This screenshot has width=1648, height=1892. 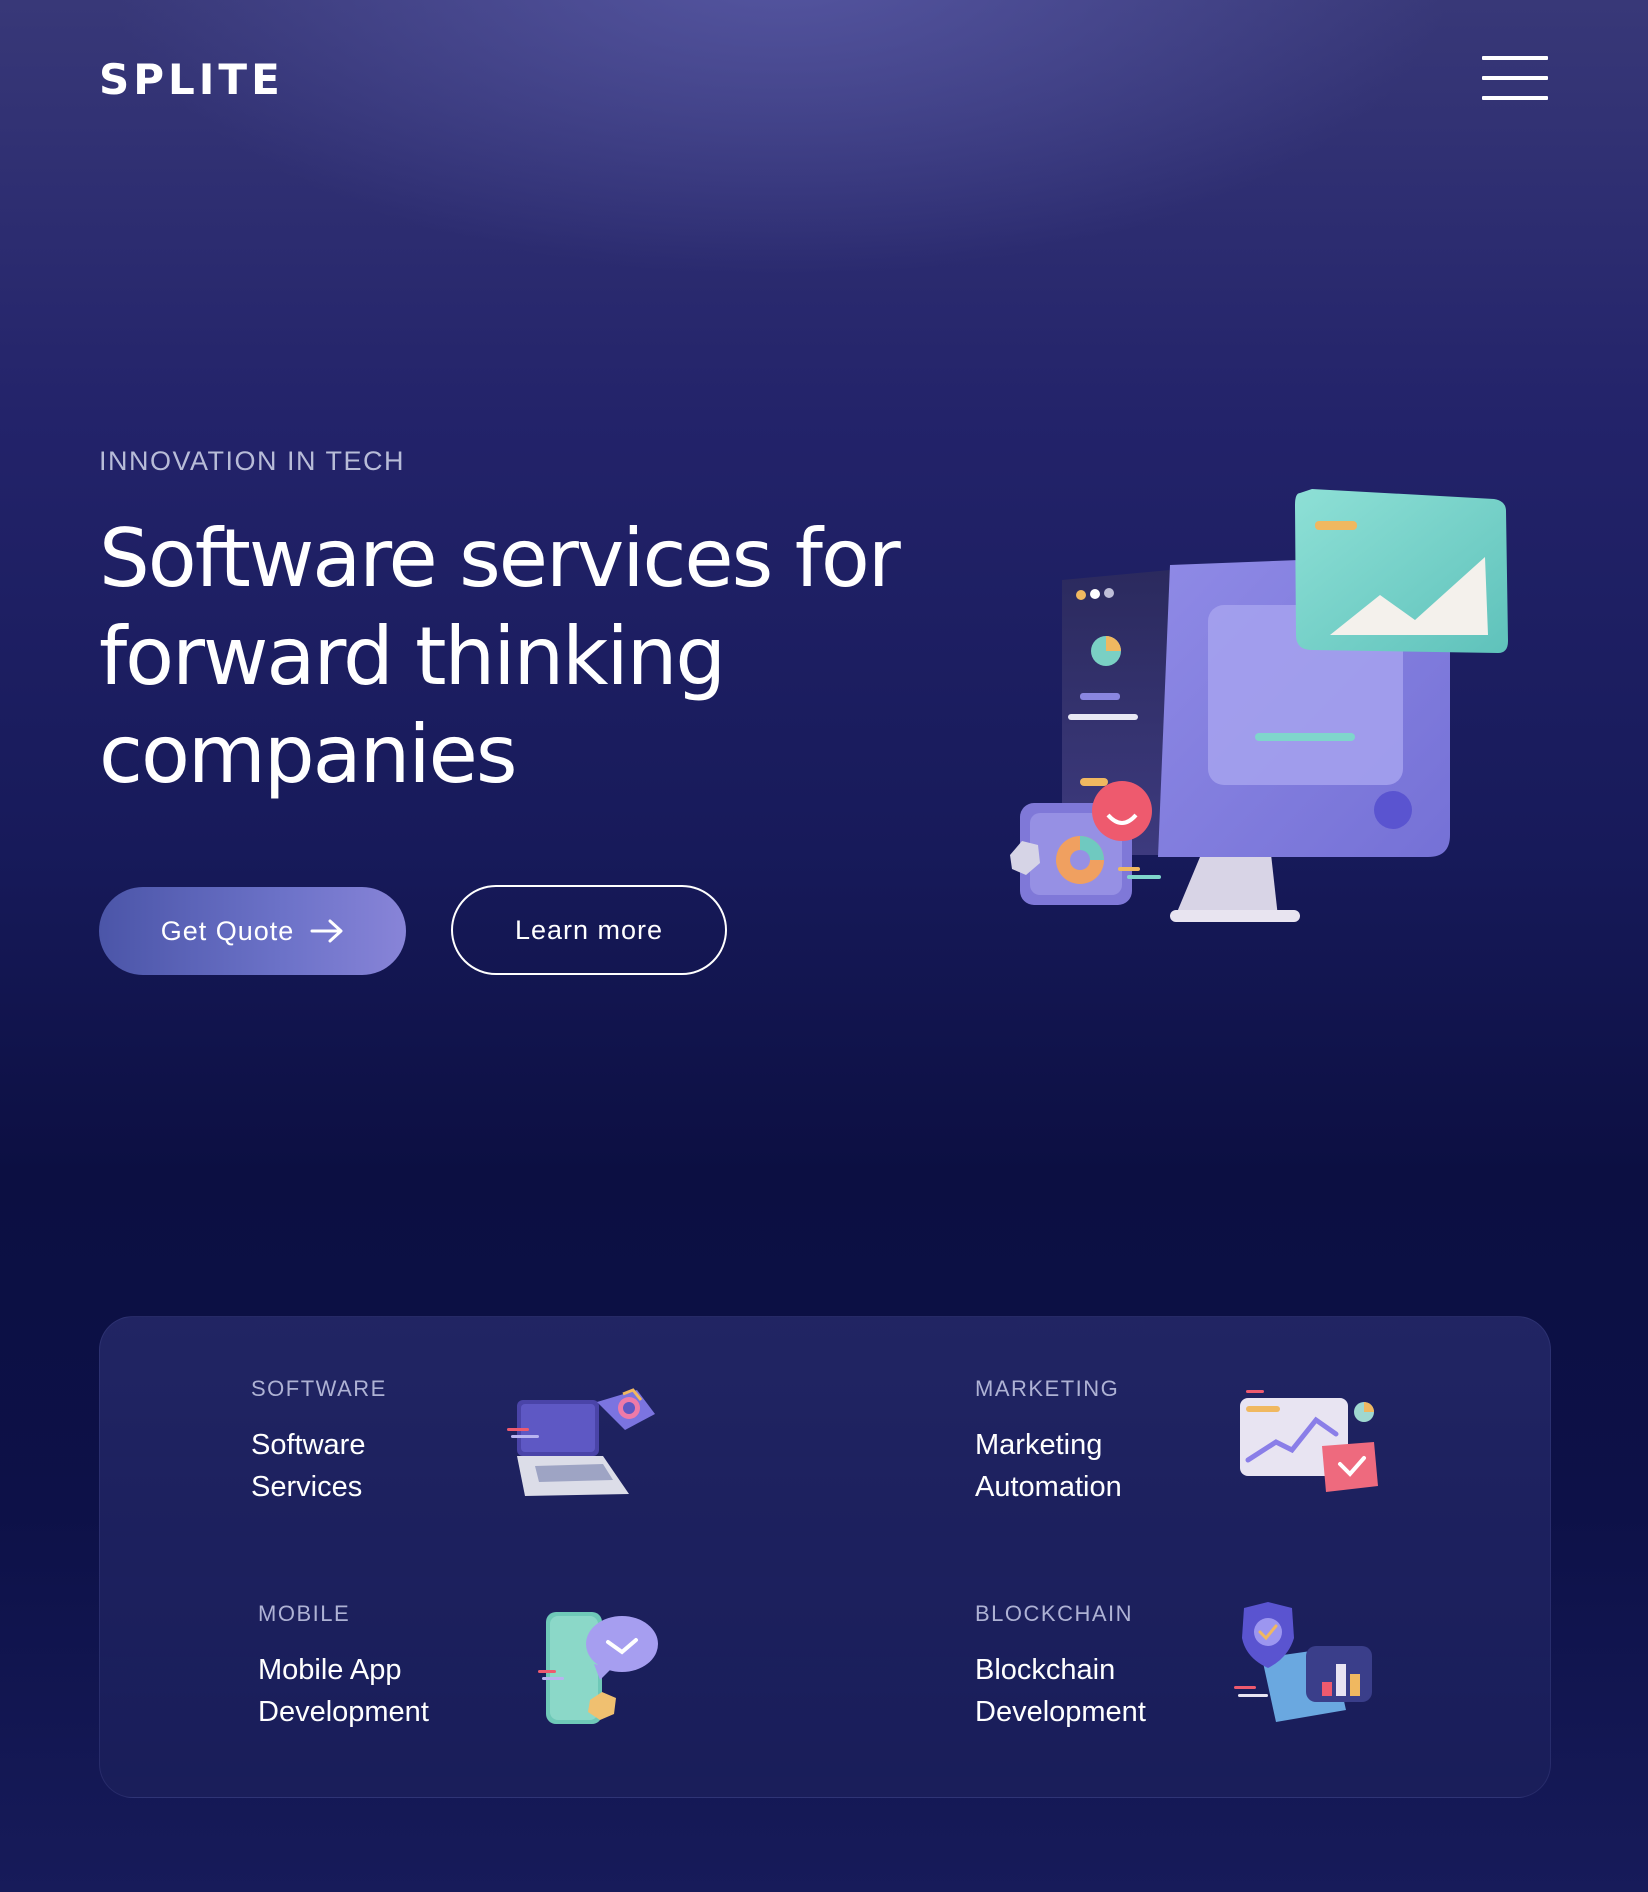 What do you see at coordinates (1259, 705) in the screenshot?
I see `computer-monitor-illustration` at bounding box center [1259, 705].